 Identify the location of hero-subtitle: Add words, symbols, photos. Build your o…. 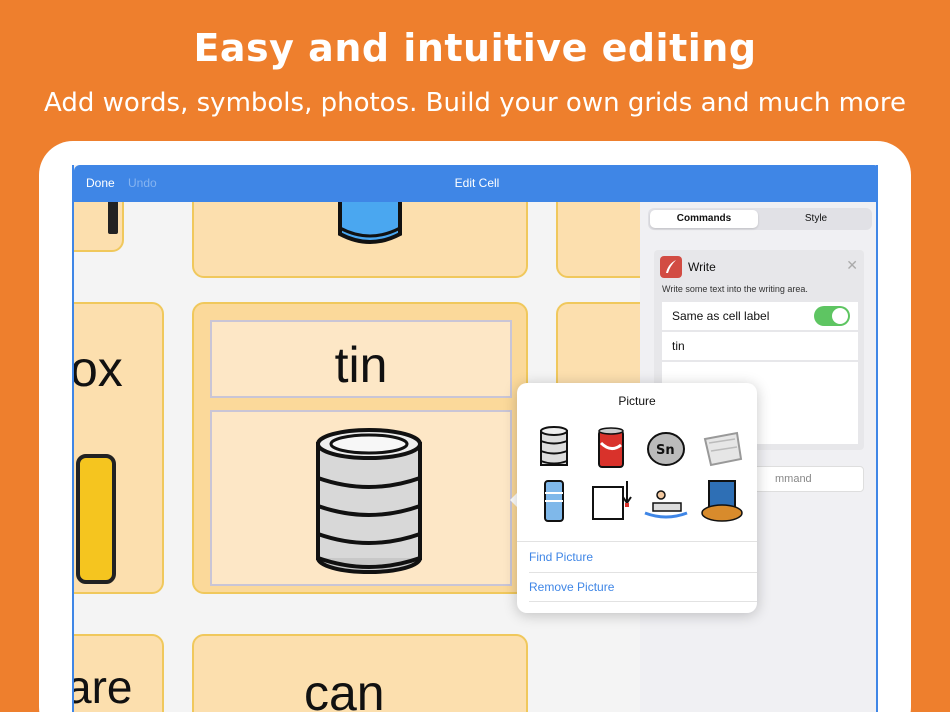
(475, 103).